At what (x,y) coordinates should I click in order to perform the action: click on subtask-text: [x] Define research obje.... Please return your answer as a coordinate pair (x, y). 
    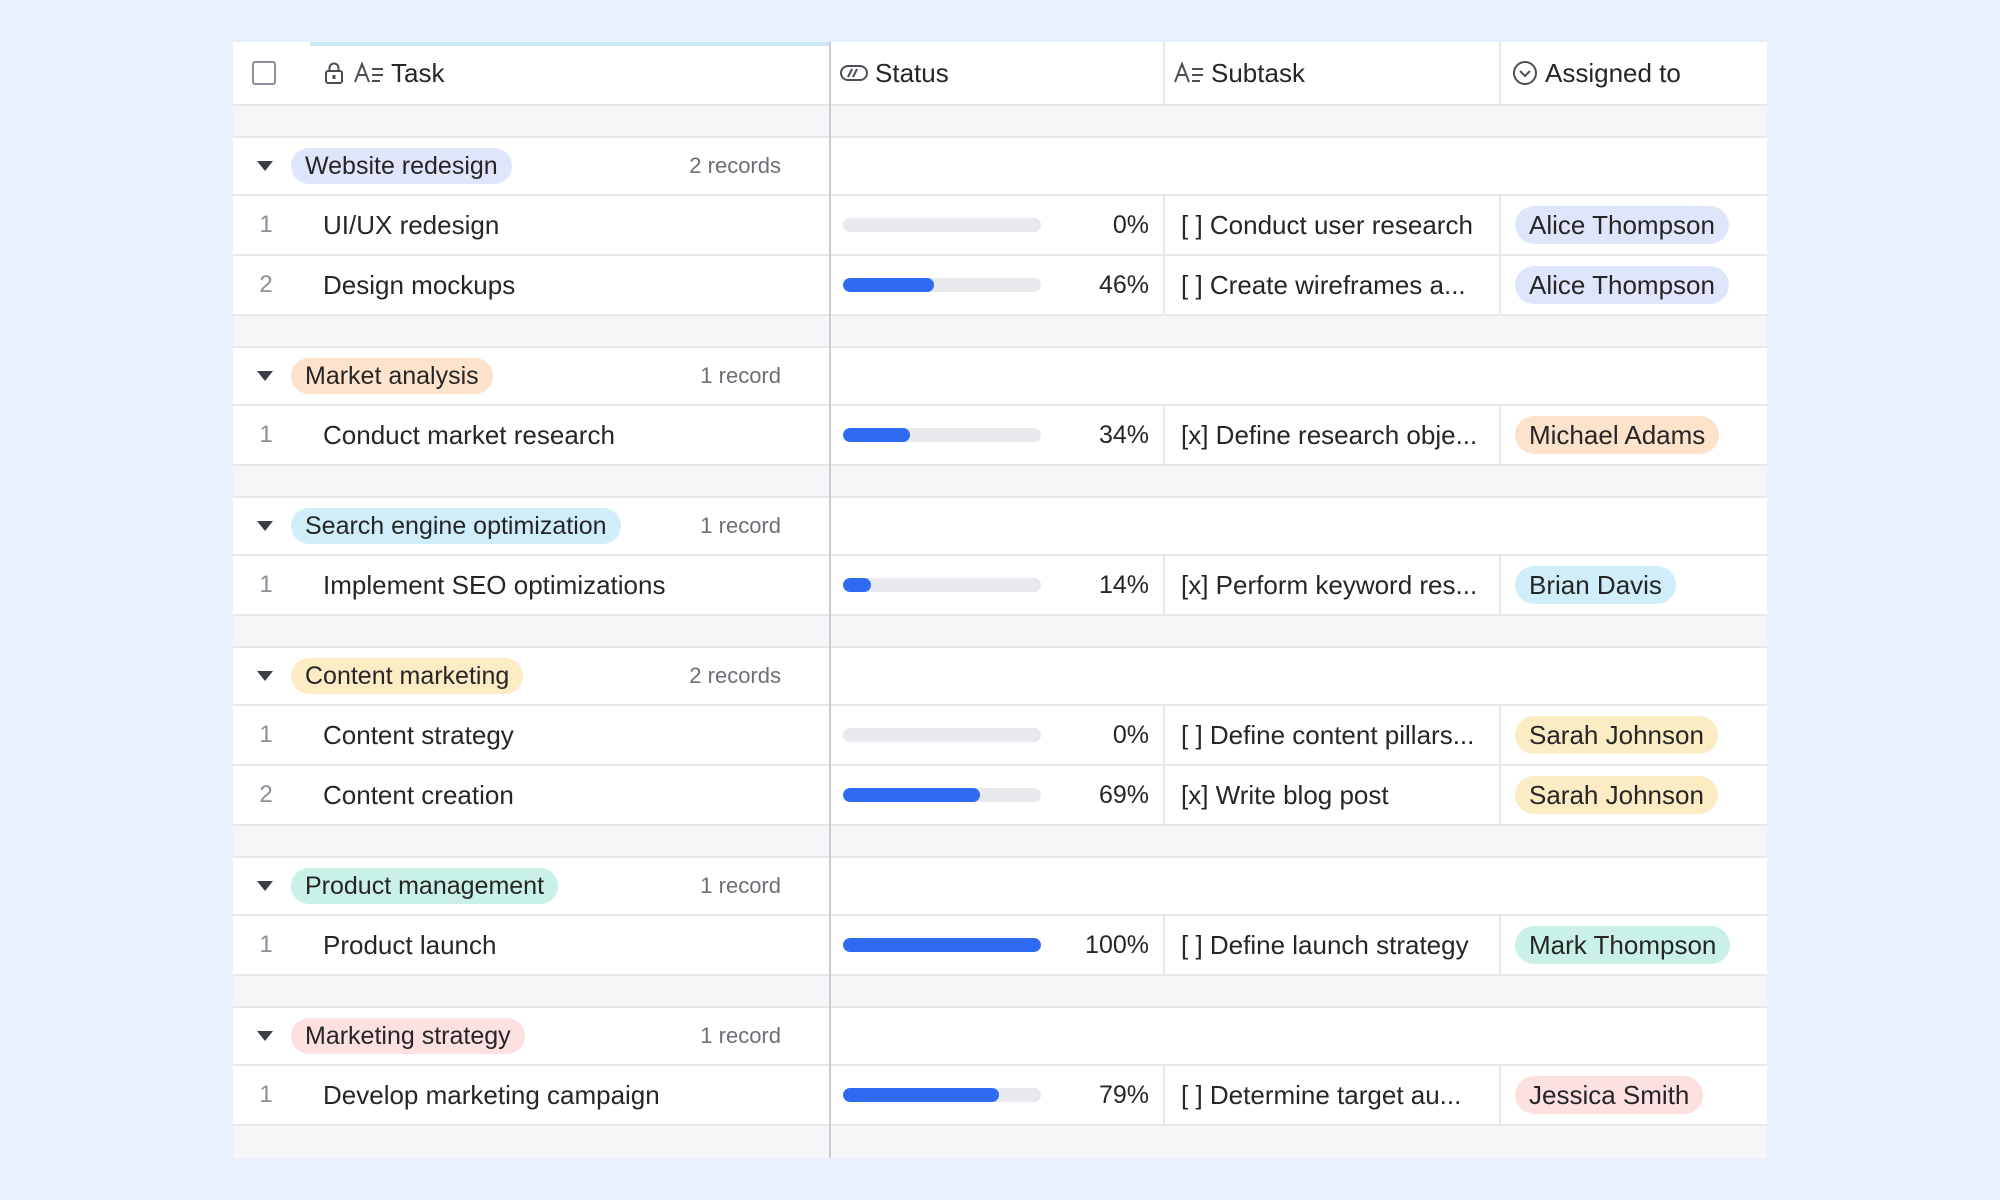
    Looking at the image, I should click on (1337, 435).